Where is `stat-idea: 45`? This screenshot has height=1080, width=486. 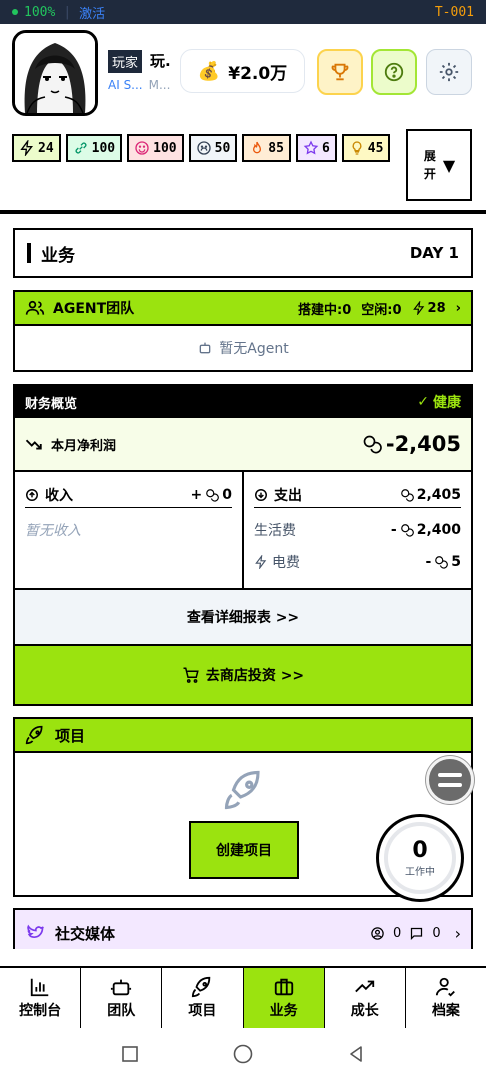
stat-idea: 45 is located at coordinates (366, 148).